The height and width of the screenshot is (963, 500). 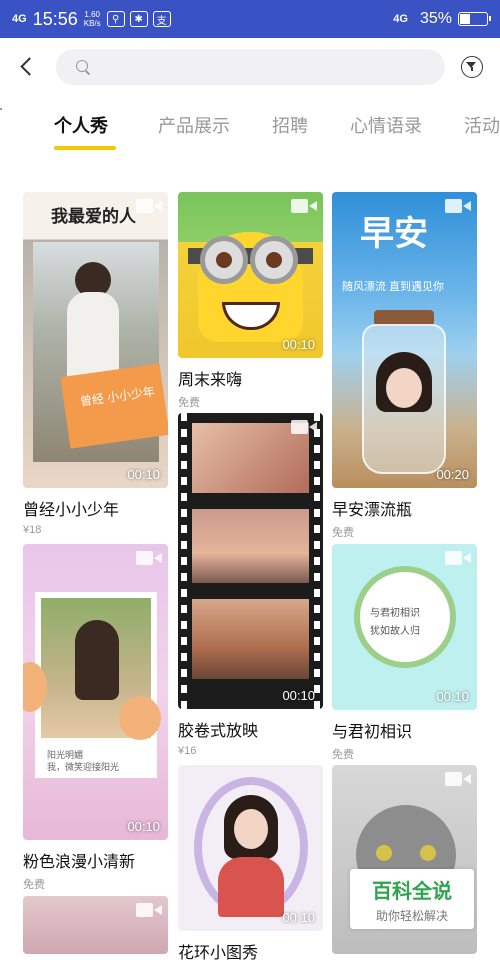 I want to click on film-sprocket-right, so click(x=317, y=561).